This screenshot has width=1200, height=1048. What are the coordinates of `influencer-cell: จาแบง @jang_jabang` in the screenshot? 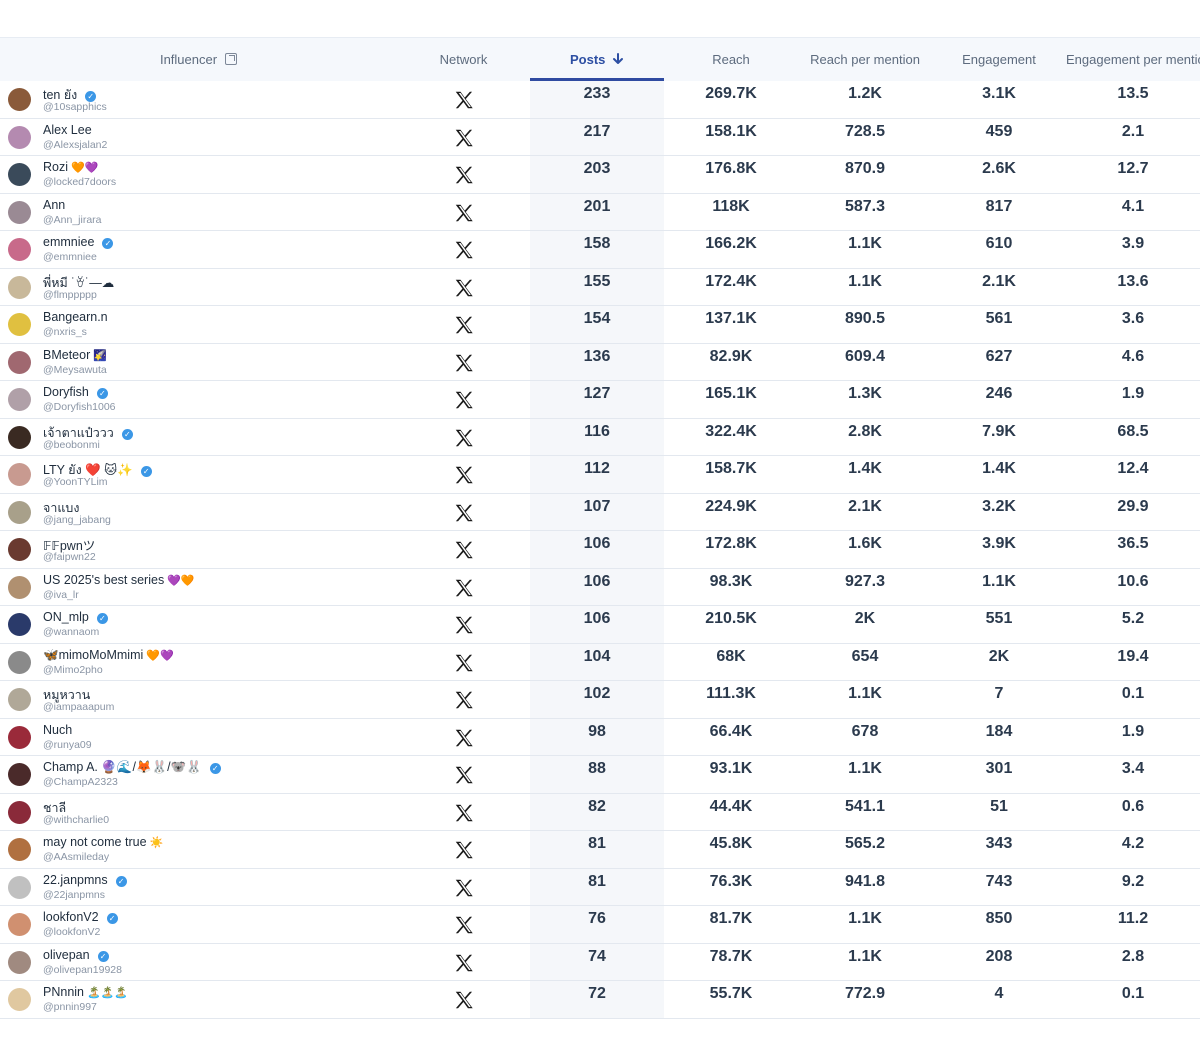 It's located at (200, 512).